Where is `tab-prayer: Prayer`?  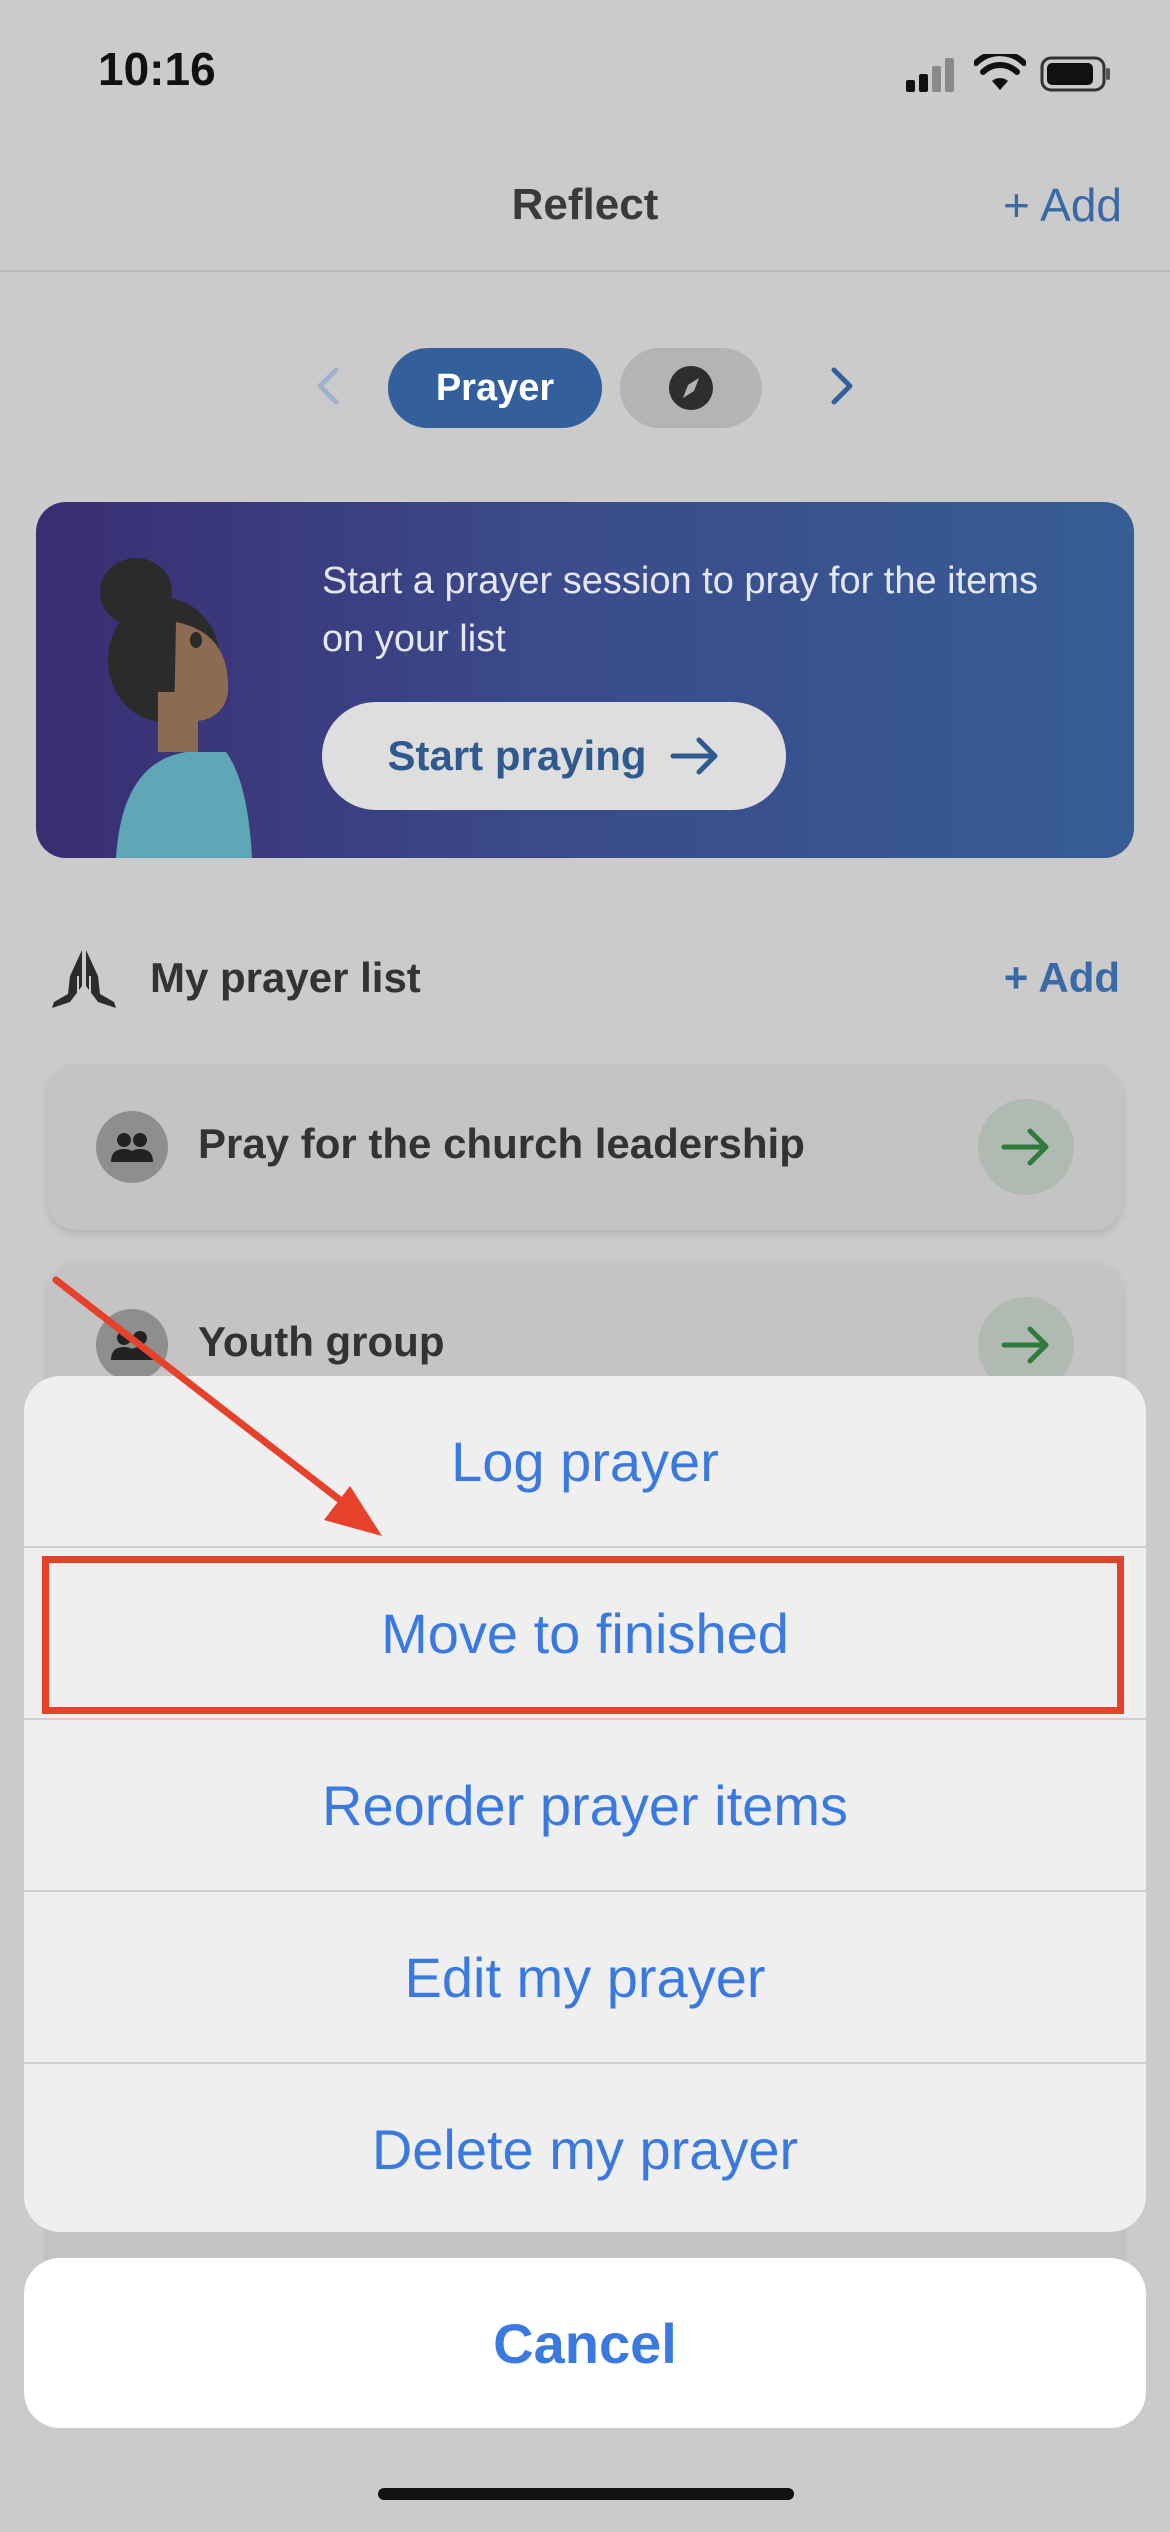
tab-prayer: Prayer is located at coordinates (495, 388).